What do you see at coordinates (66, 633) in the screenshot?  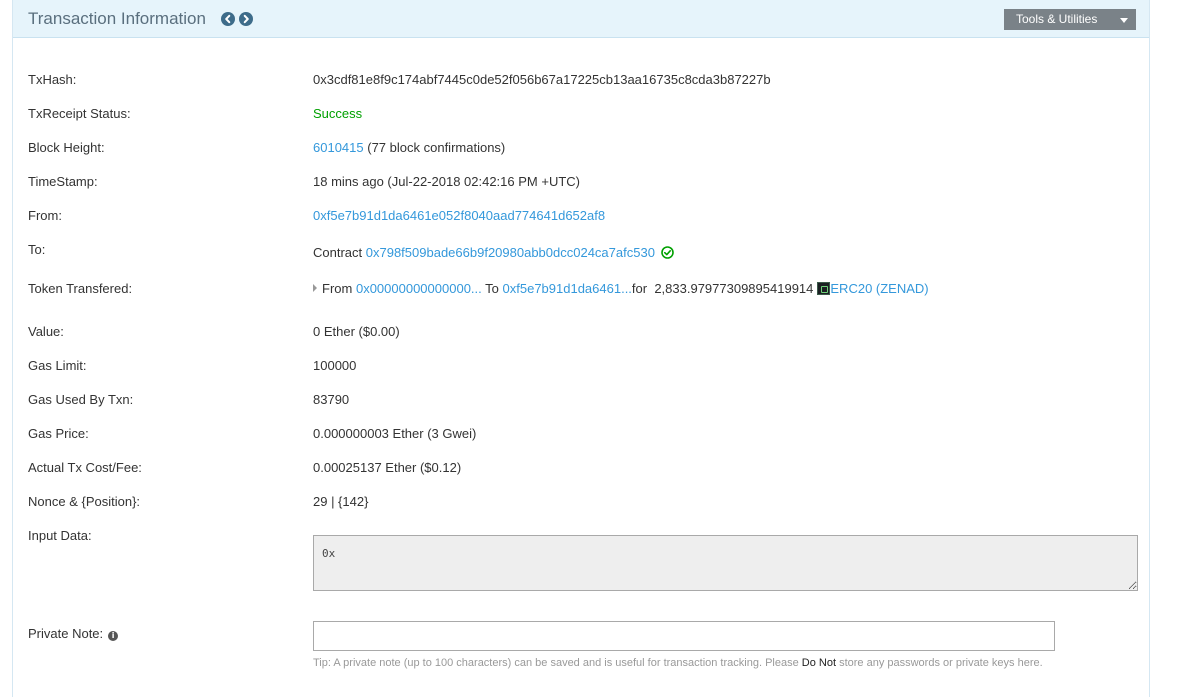 I see `private-note-label-text: Private Note:` at bounding box center [66, 633].